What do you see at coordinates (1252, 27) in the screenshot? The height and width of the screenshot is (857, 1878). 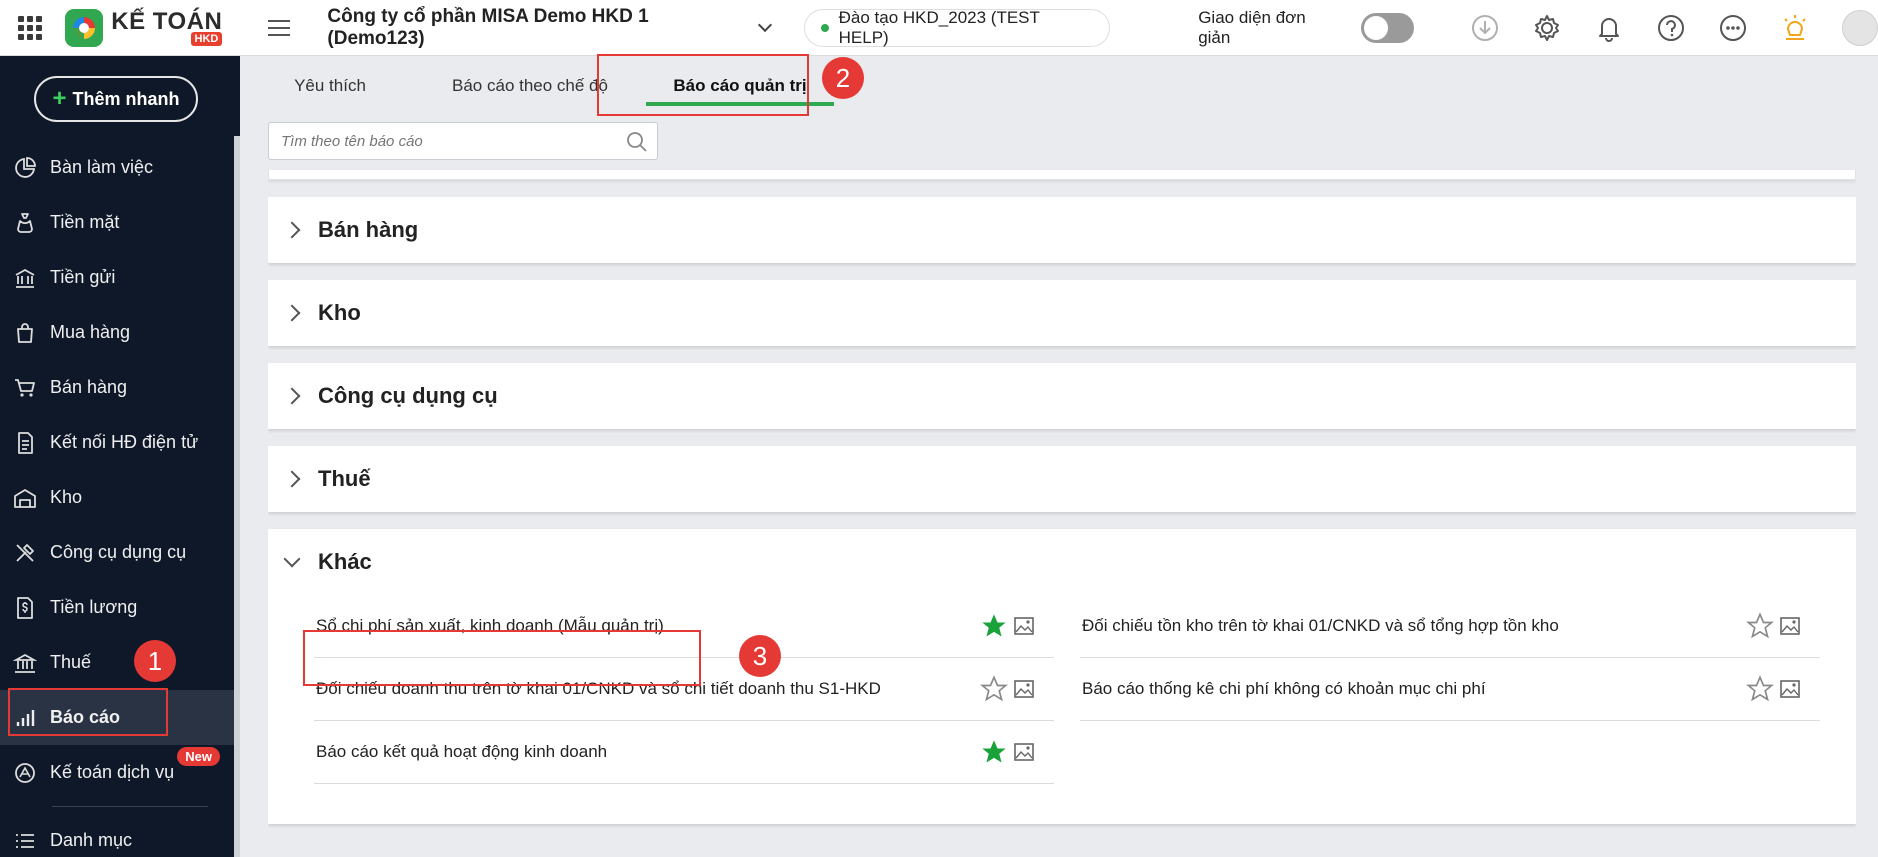 I see `simple-ui-label: Giao diện đơn giản` at bounding box center [1252, 27].